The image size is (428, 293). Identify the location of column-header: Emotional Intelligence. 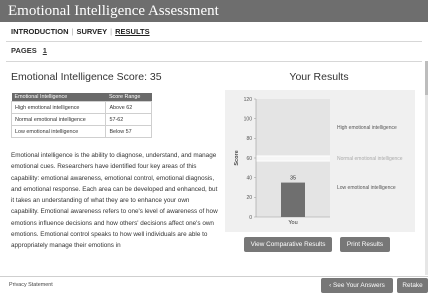
(58, 97).